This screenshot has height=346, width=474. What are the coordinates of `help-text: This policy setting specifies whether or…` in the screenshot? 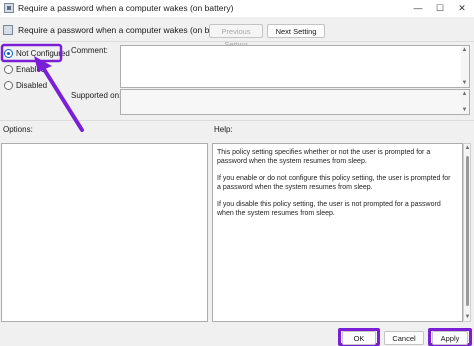 It's located at (335, 187).